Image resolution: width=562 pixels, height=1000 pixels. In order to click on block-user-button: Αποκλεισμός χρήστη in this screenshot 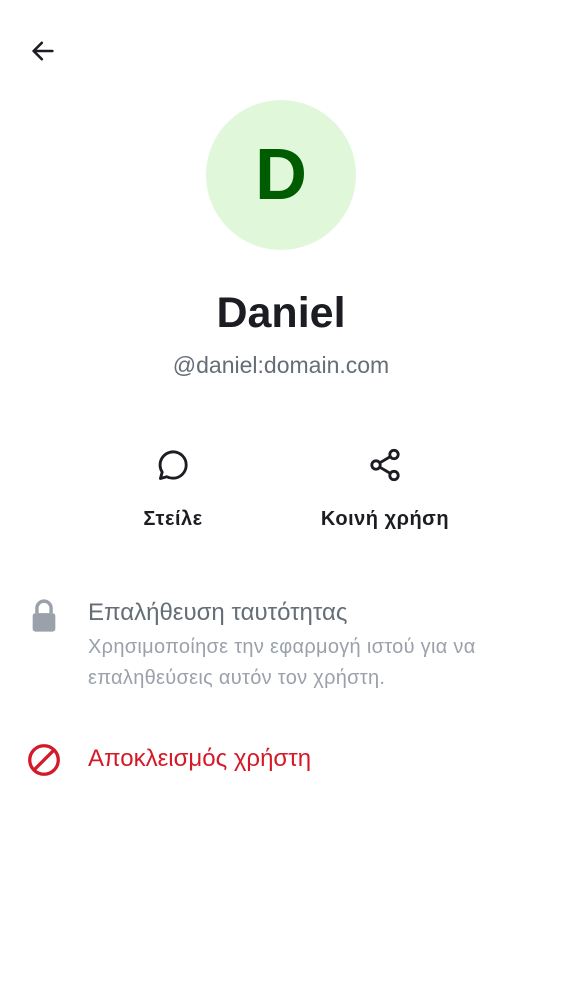, I will do `click(281, 760)`.